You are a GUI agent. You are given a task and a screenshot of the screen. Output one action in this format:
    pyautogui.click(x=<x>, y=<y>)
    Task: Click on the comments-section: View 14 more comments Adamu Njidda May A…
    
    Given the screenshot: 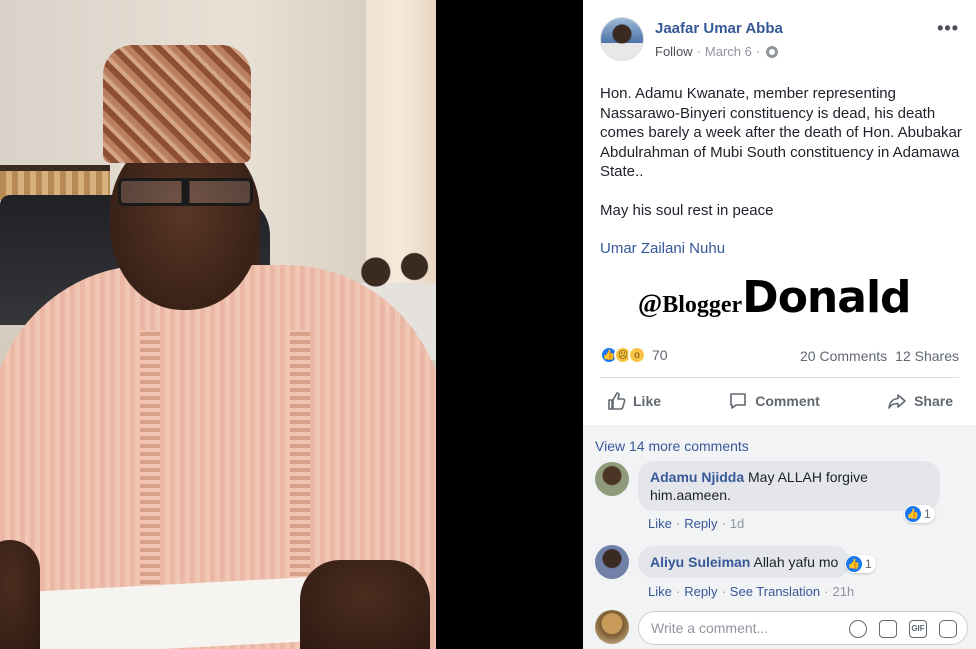 What is the action you would take?
    pyautogui.click(x=779, y=537)
    